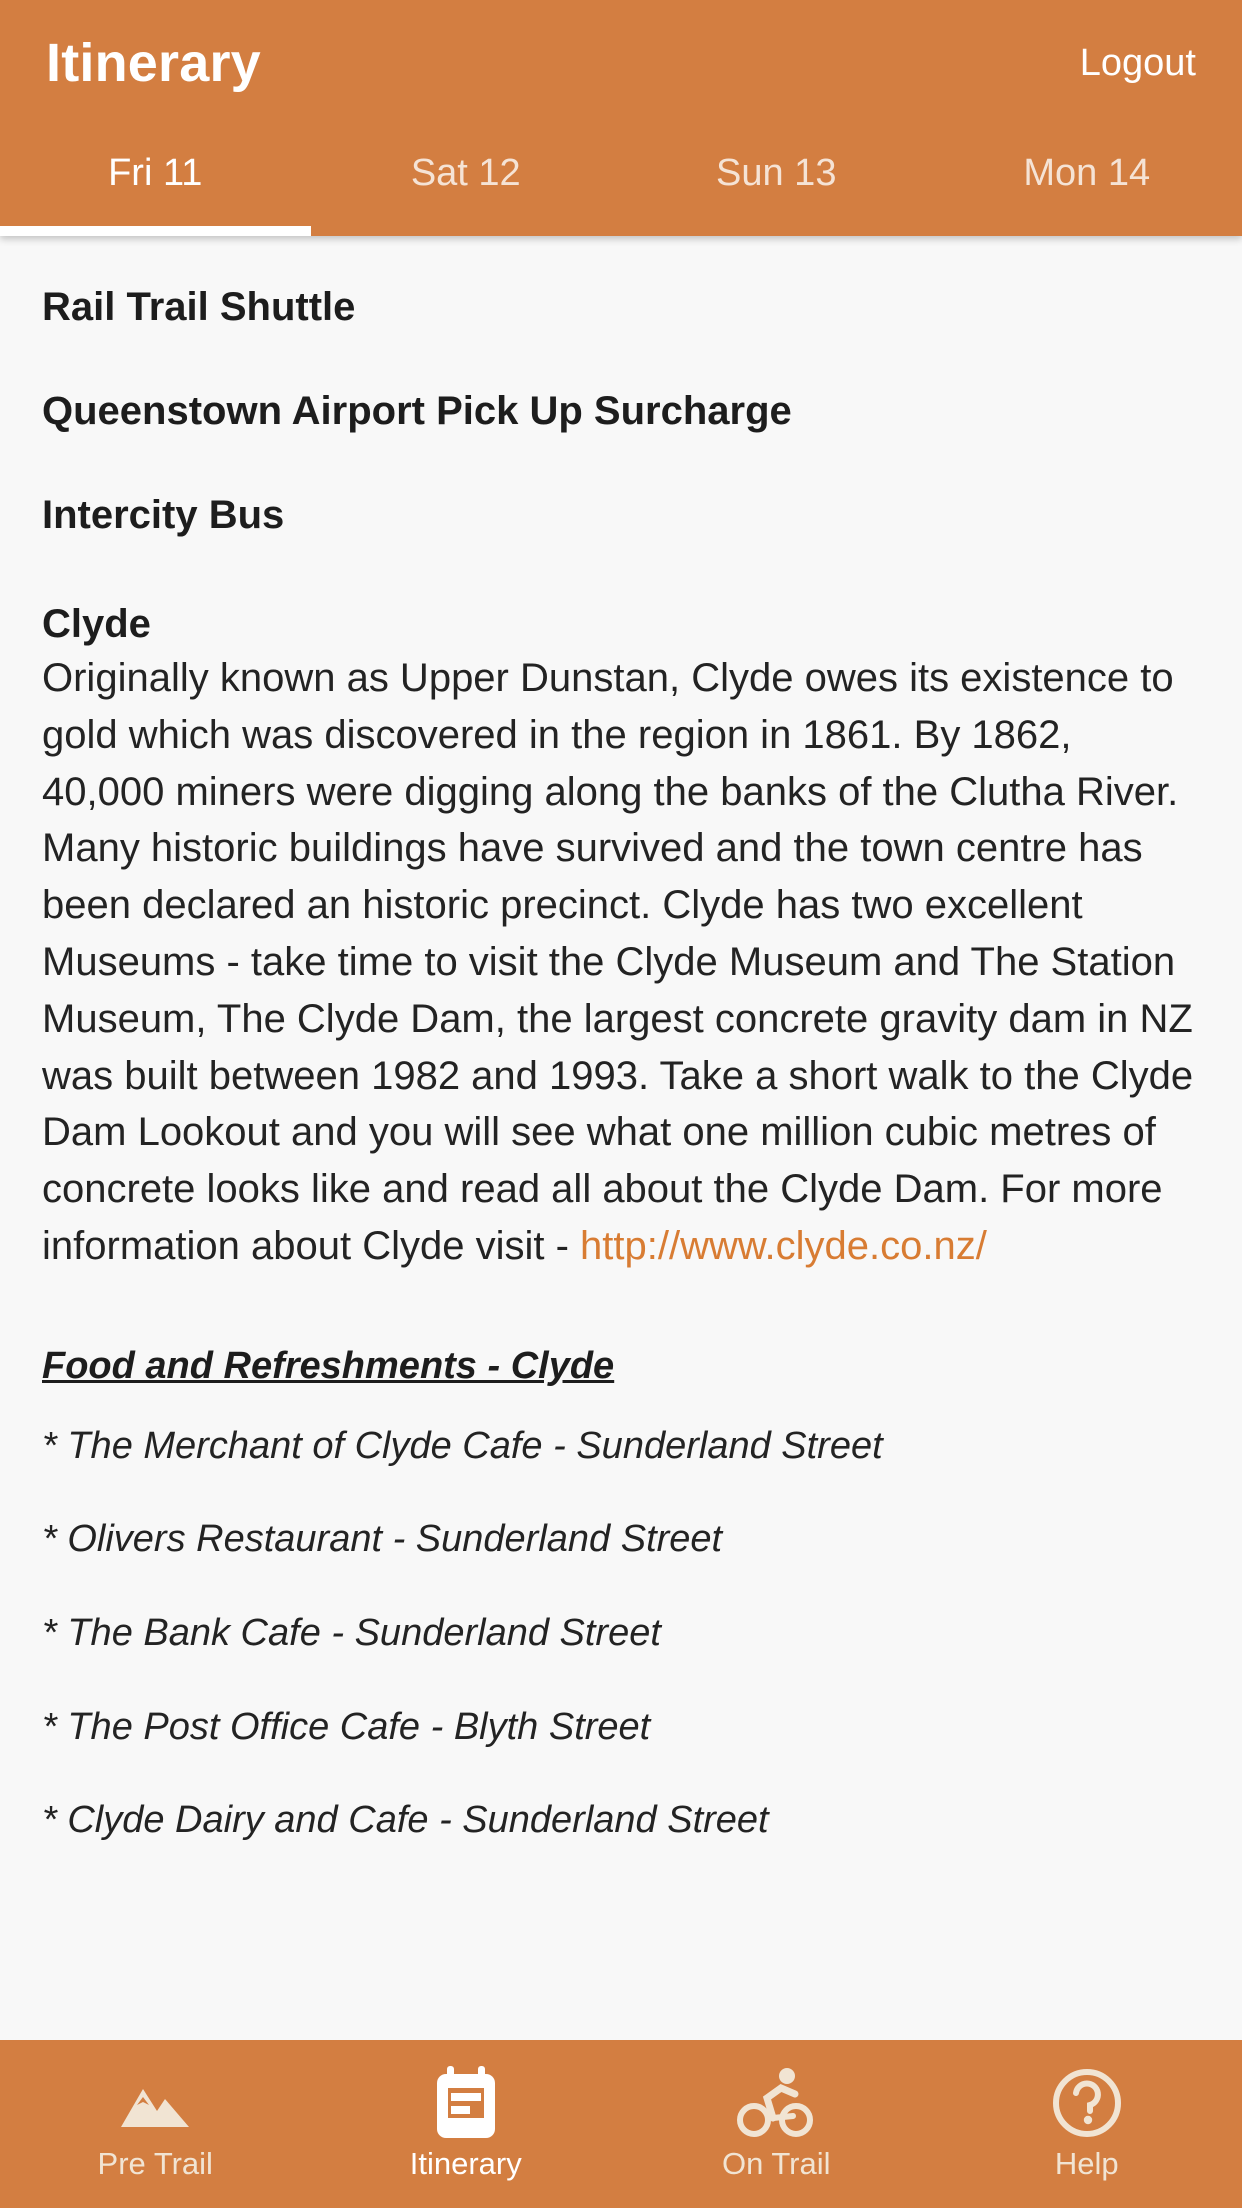 The width and height of the screenshot is (1242, 2208). I want to click on tab-sat-12: Sat 12, so click(466, 181).